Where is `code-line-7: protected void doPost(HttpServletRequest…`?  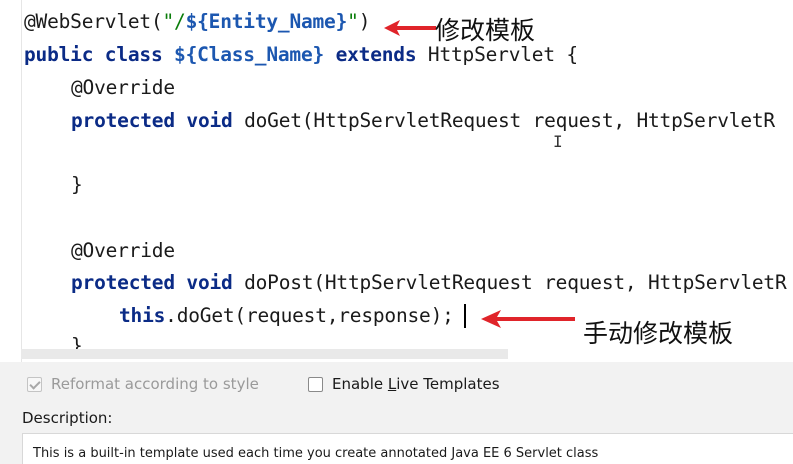
code-line-7: protected void doPost(HttpServletRequest… is located at coordinates (429, 283).